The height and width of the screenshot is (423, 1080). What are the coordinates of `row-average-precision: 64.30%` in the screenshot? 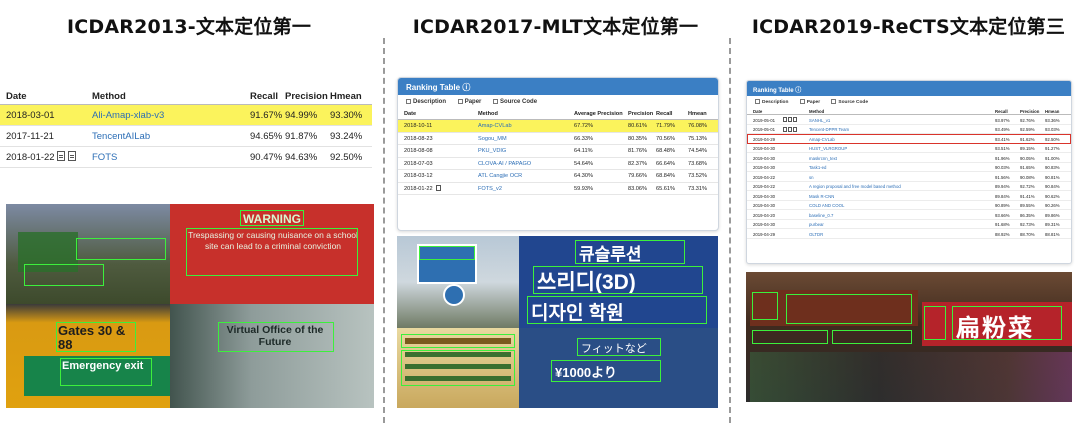 It's located at (583, 176).